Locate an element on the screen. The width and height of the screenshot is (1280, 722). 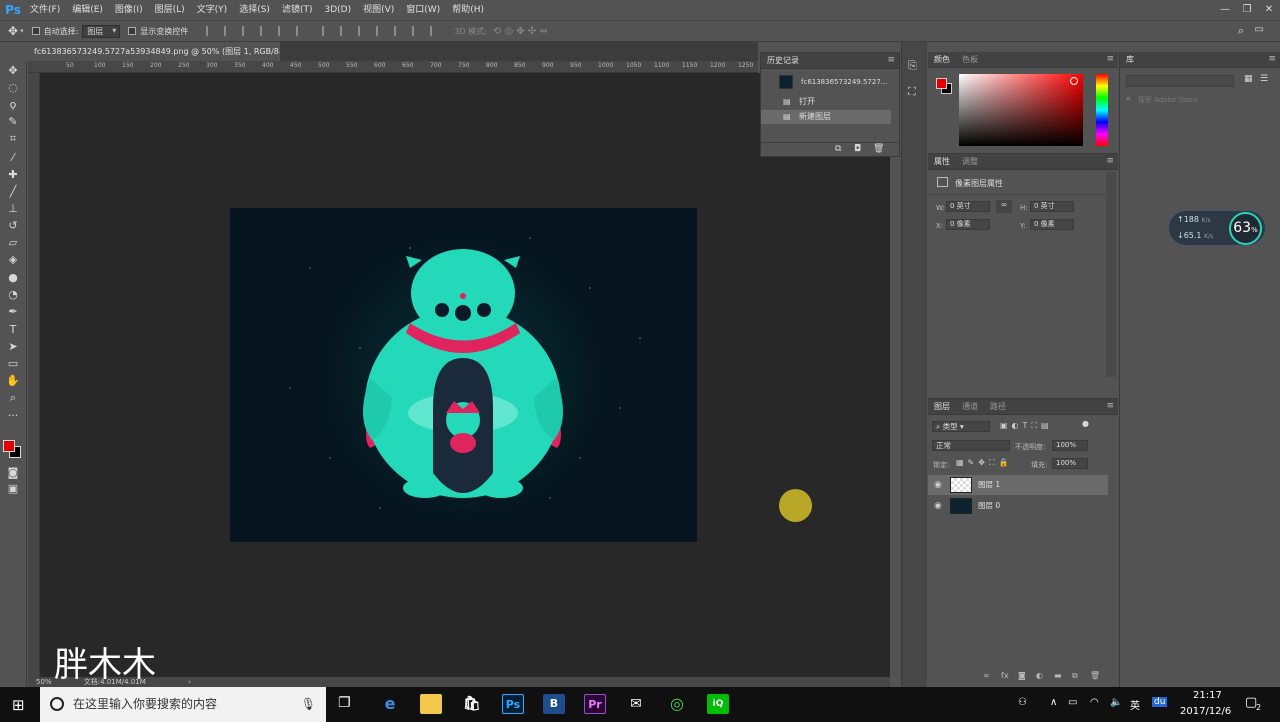
align-top-icon is located at coordinates (211, 31).